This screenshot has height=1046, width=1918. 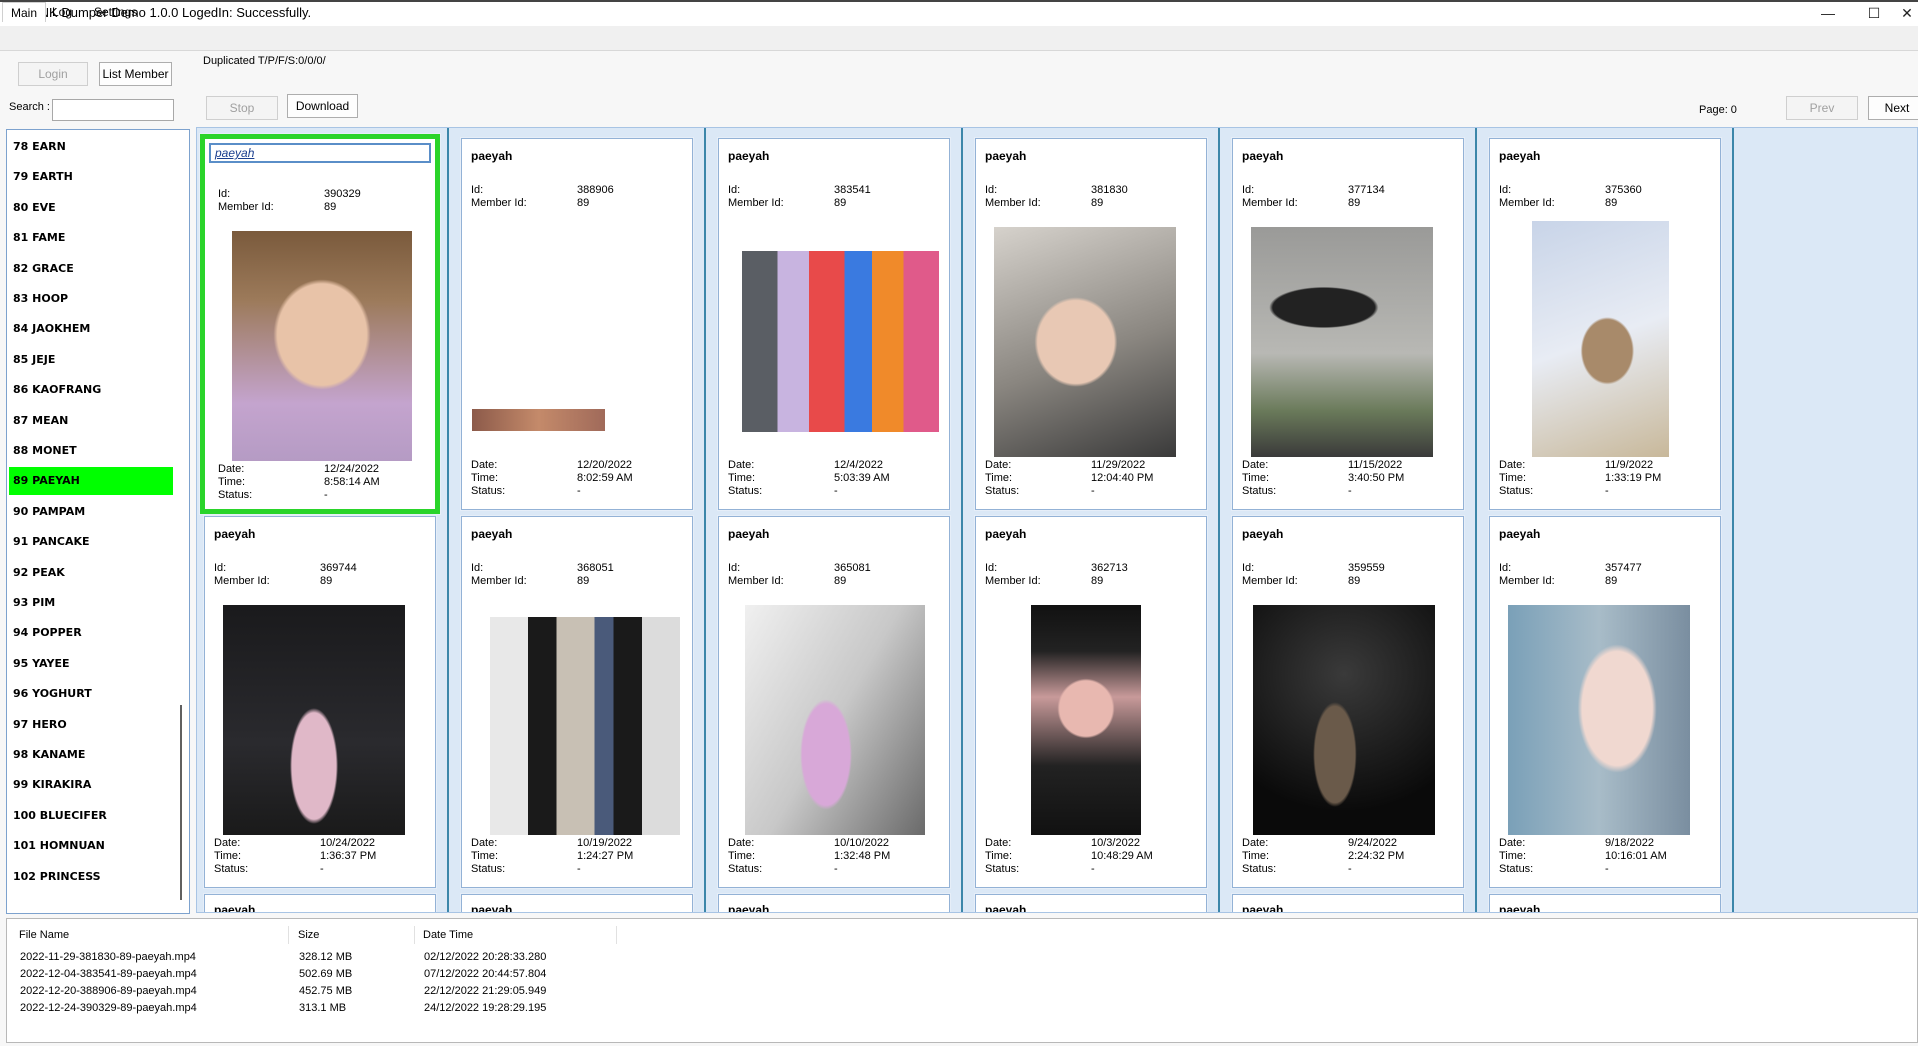 I want to click on post-card-status-label: Status:, so click(x=745, y=869).